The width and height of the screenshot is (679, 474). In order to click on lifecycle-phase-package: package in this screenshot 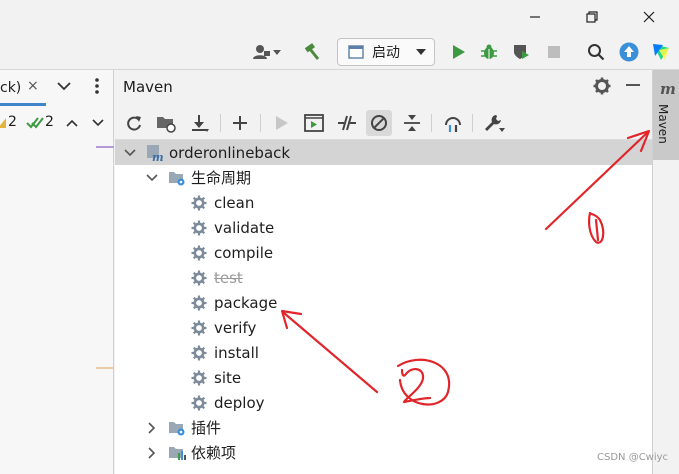, I will do `click(383, 302)`.